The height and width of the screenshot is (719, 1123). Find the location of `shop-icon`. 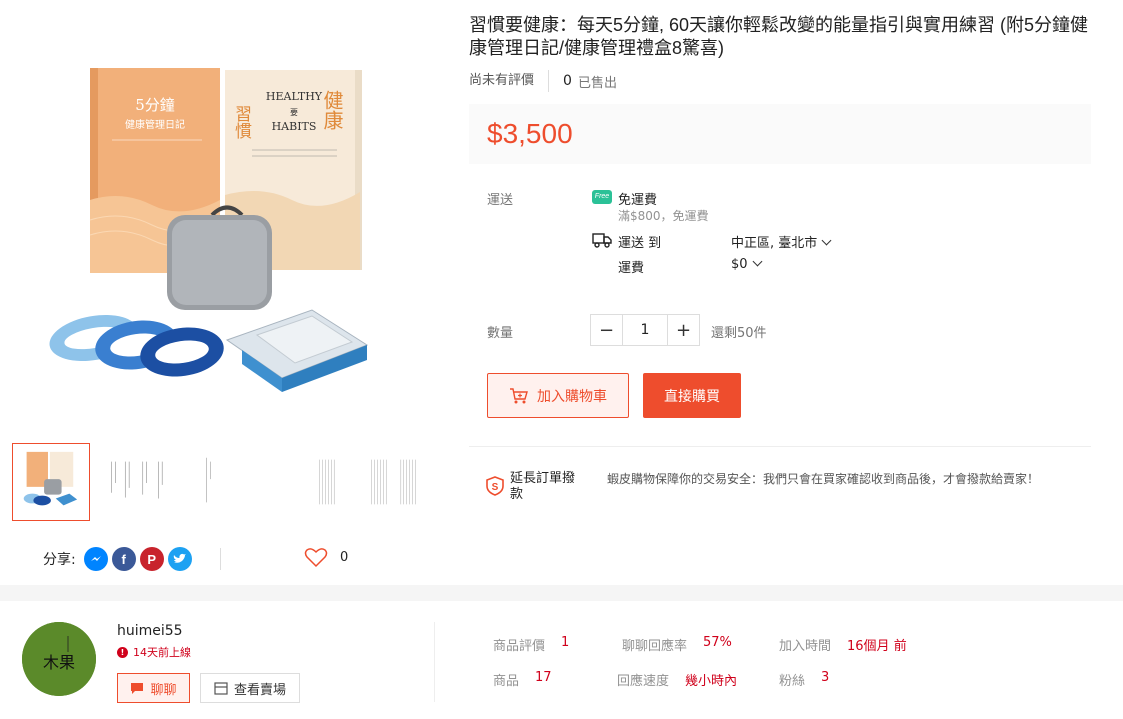

shop-icon is located at coordinates (221, 688).